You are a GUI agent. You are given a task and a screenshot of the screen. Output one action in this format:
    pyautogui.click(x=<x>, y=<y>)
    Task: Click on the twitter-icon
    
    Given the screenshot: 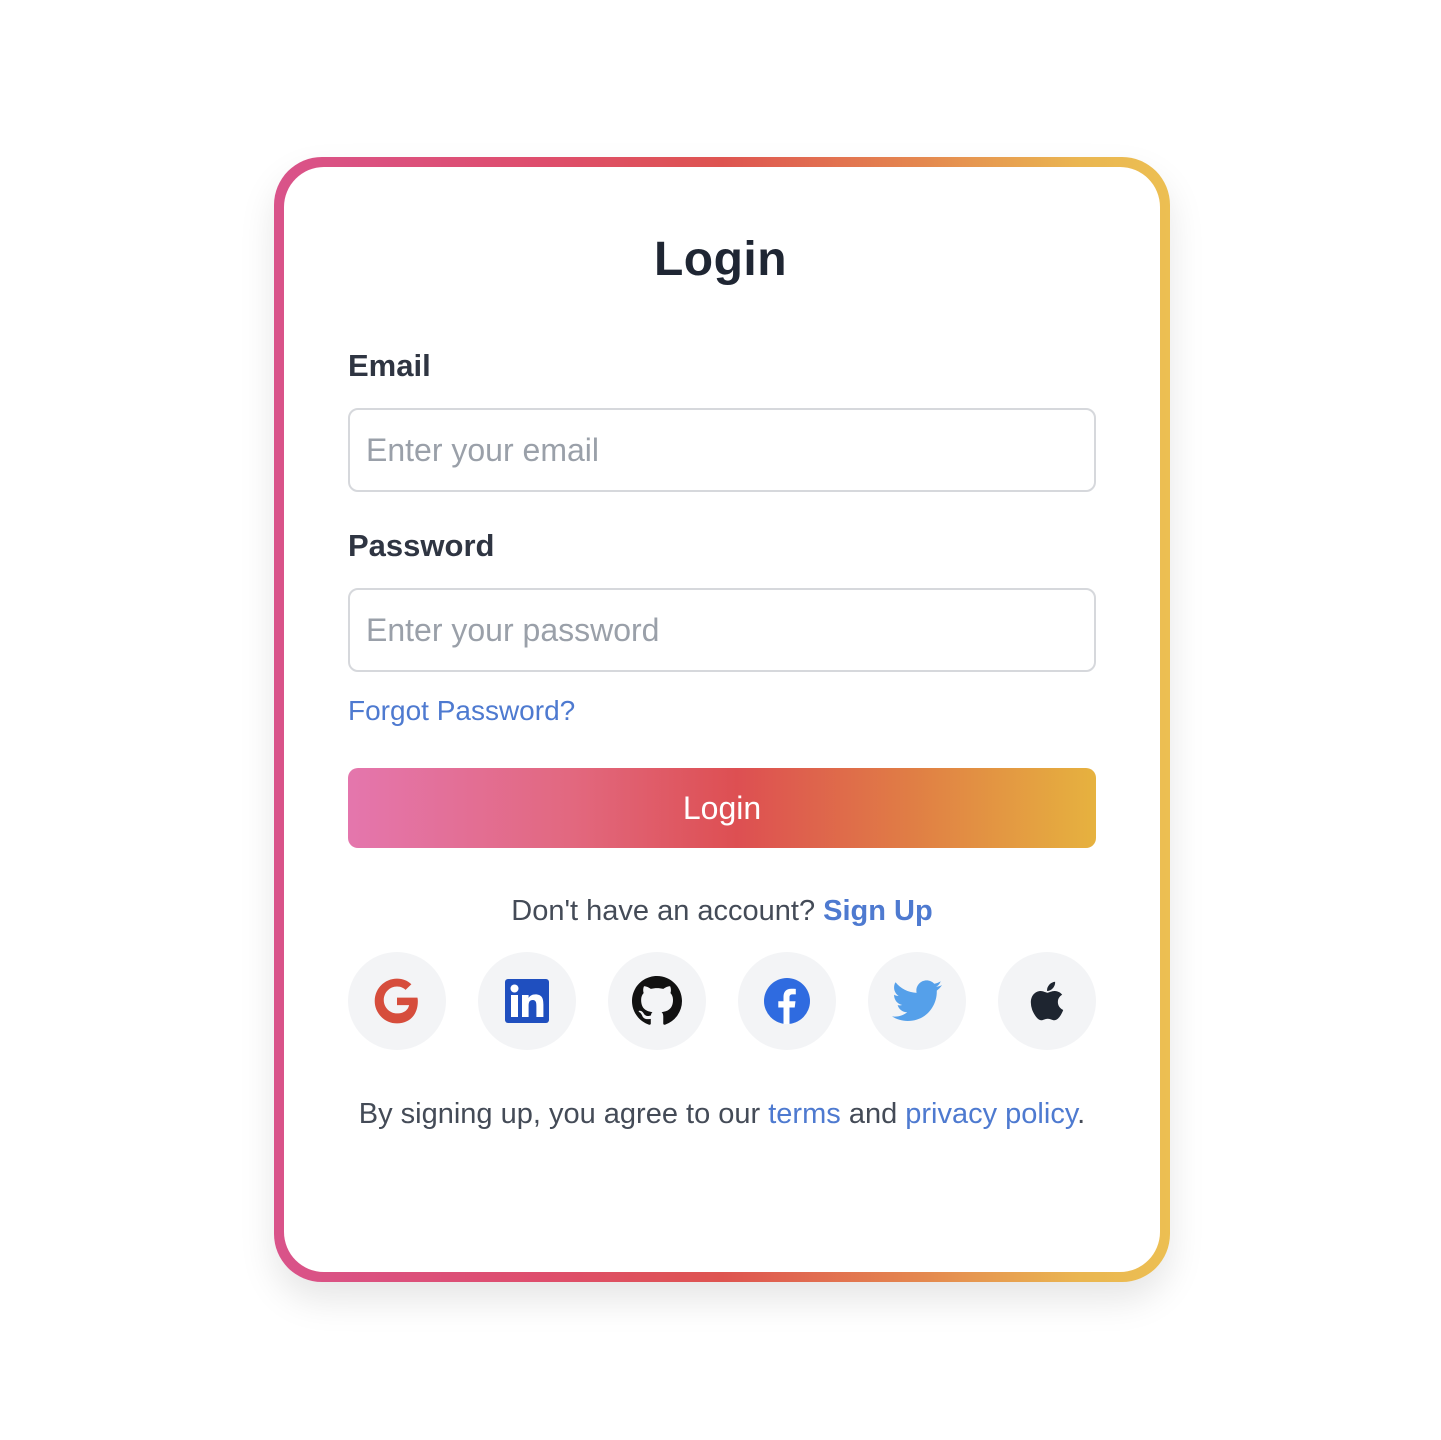 What is the action you would take?
    pyautogui.click(x=917, y=1000)
    